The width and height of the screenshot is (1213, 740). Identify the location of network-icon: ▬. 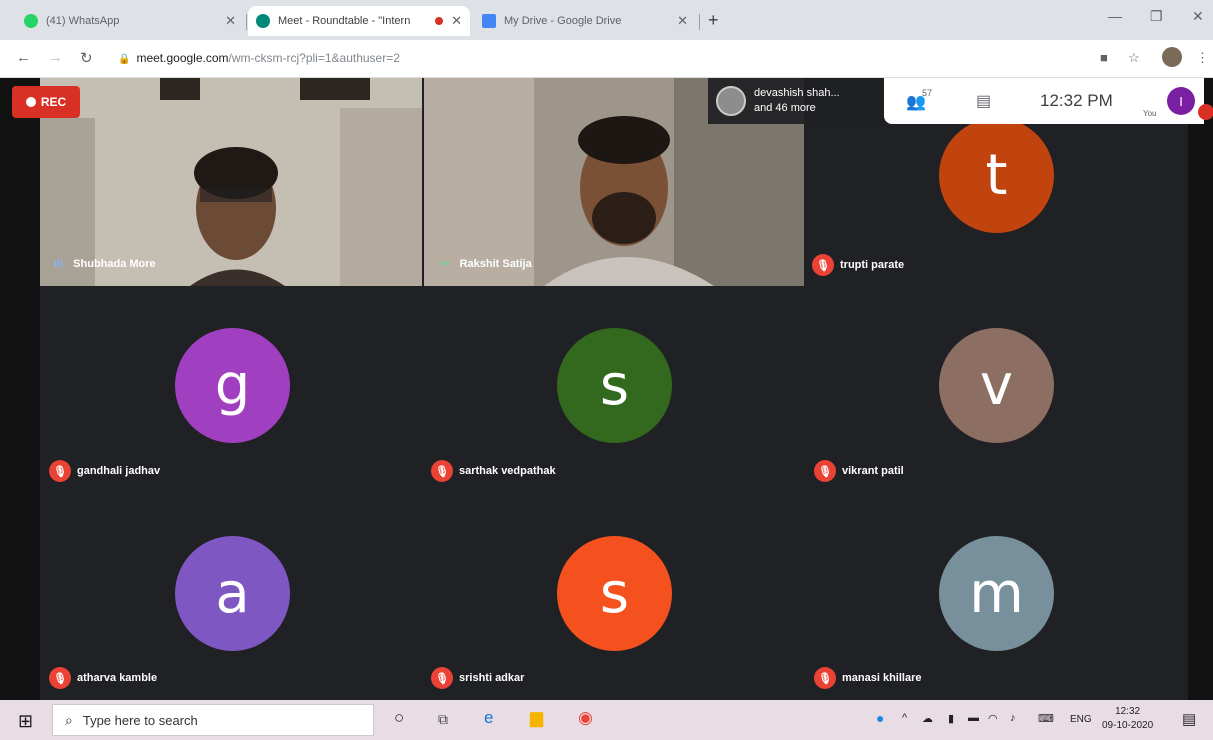
(973, 718).